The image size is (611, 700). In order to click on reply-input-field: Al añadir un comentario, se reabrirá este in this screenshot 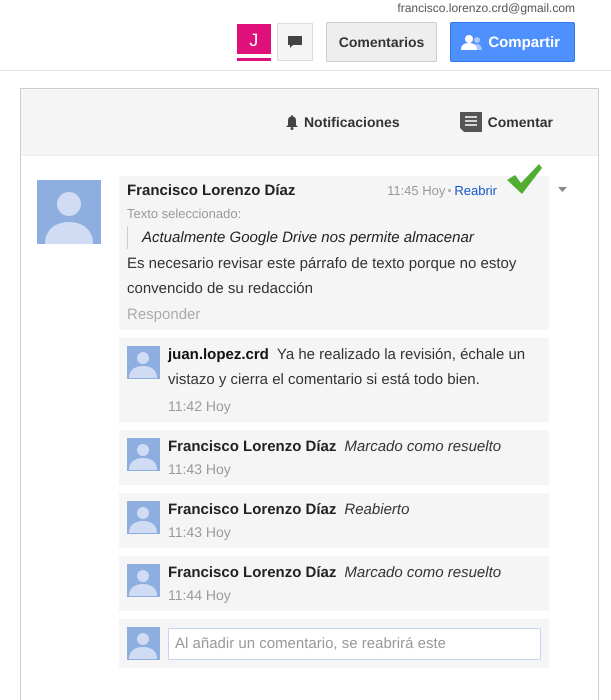, I will do `click(354, 644)`.